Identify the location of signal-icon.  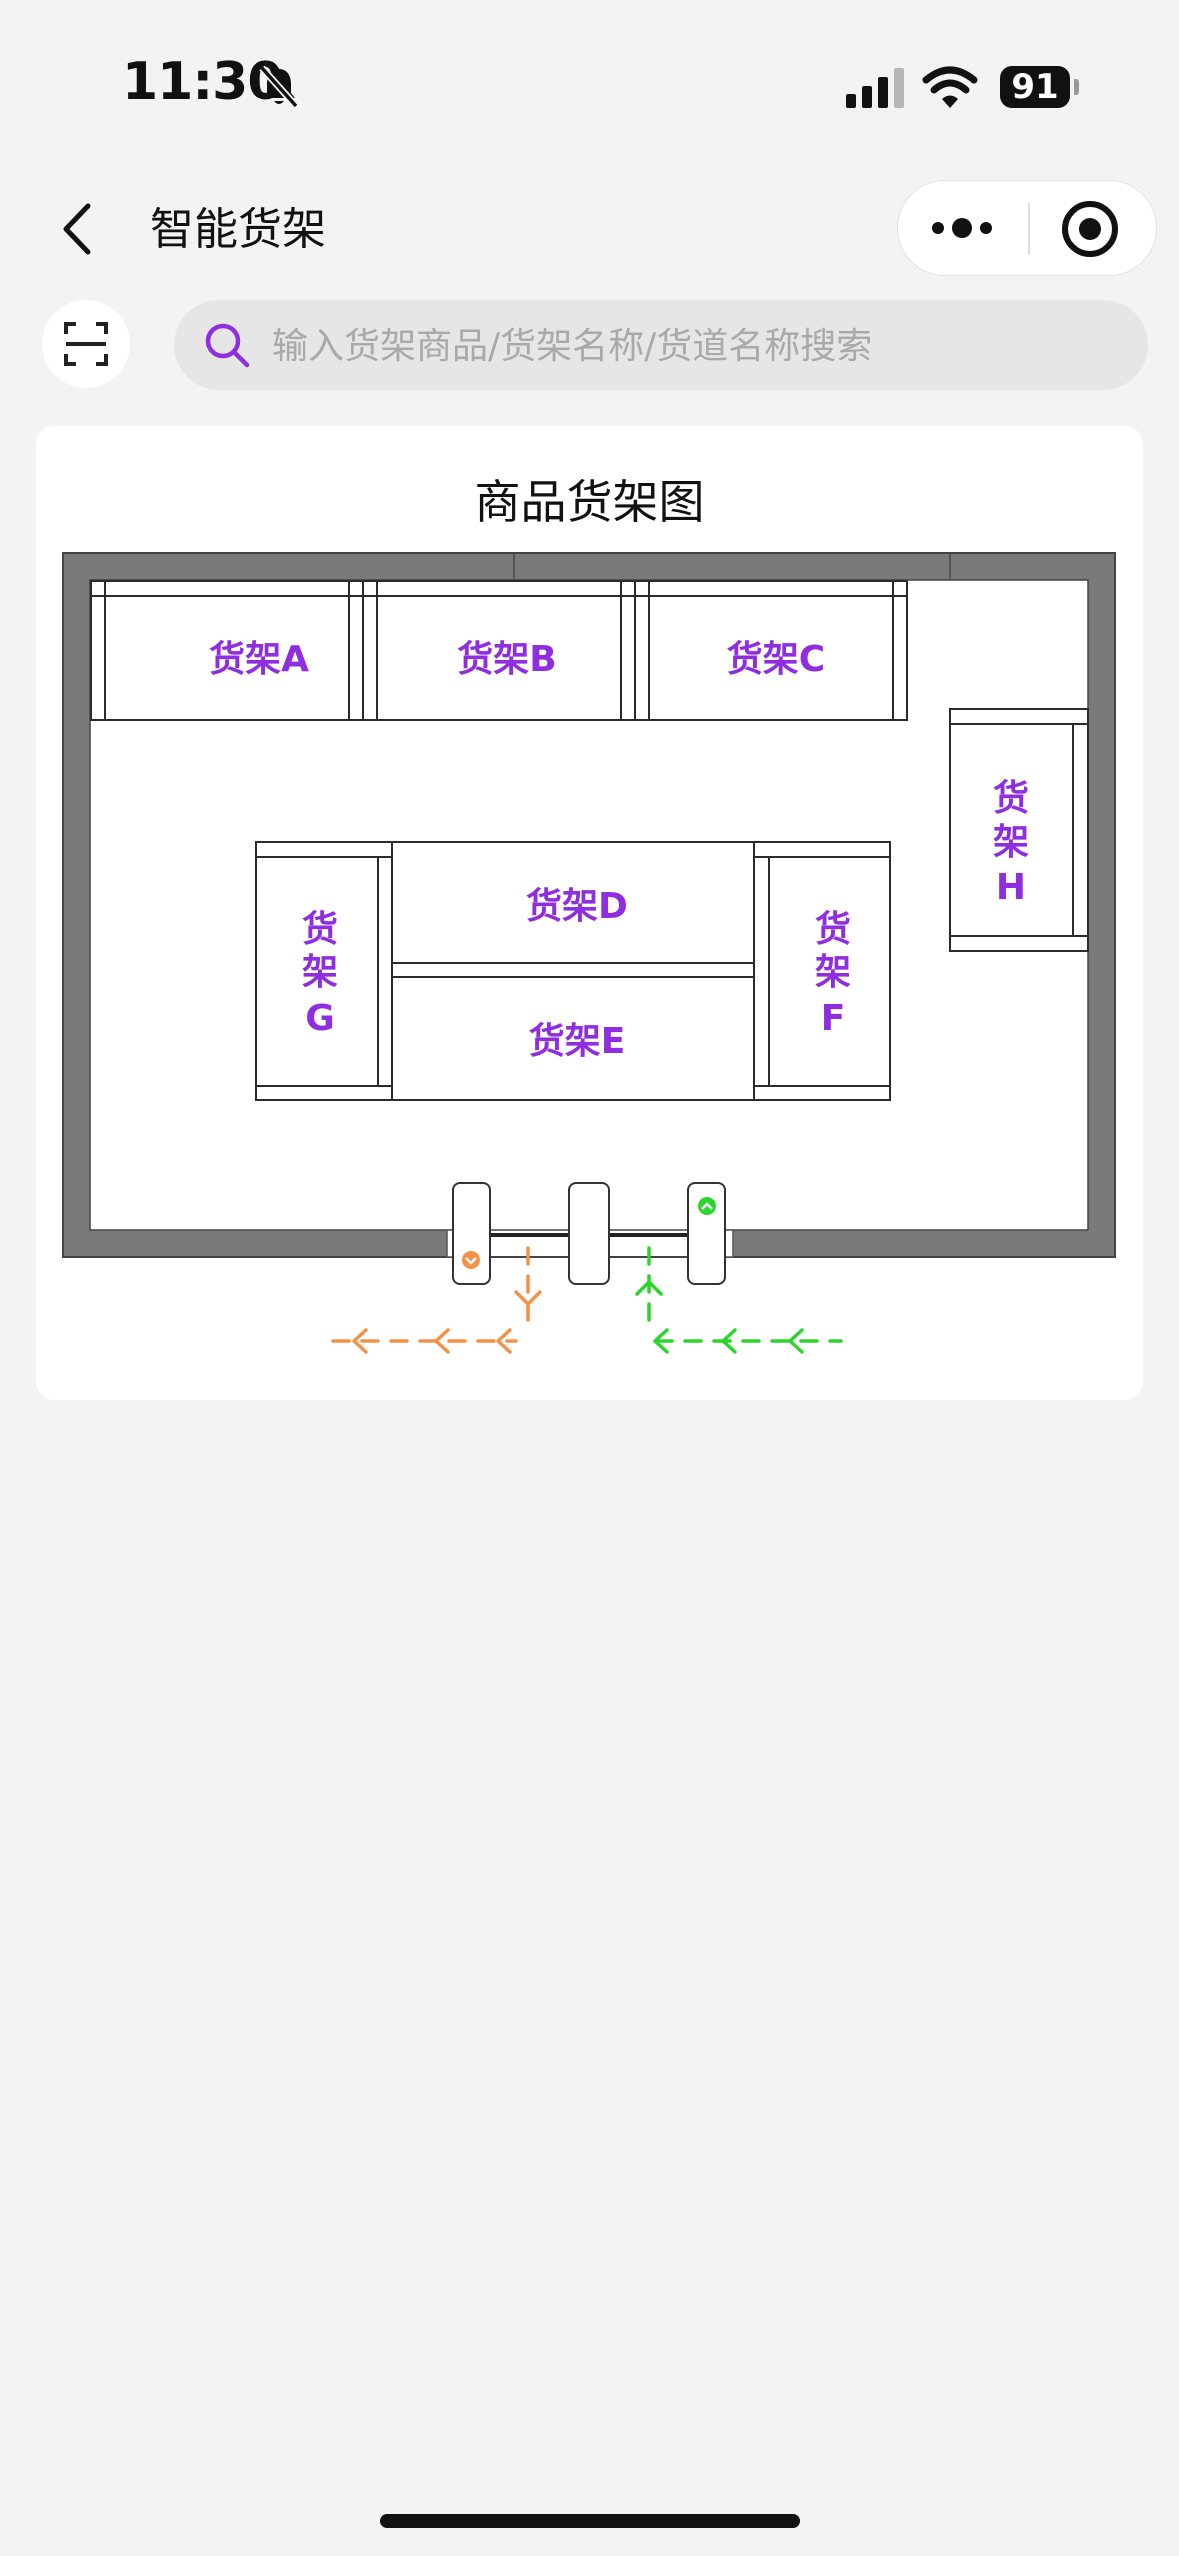
(875, 88).